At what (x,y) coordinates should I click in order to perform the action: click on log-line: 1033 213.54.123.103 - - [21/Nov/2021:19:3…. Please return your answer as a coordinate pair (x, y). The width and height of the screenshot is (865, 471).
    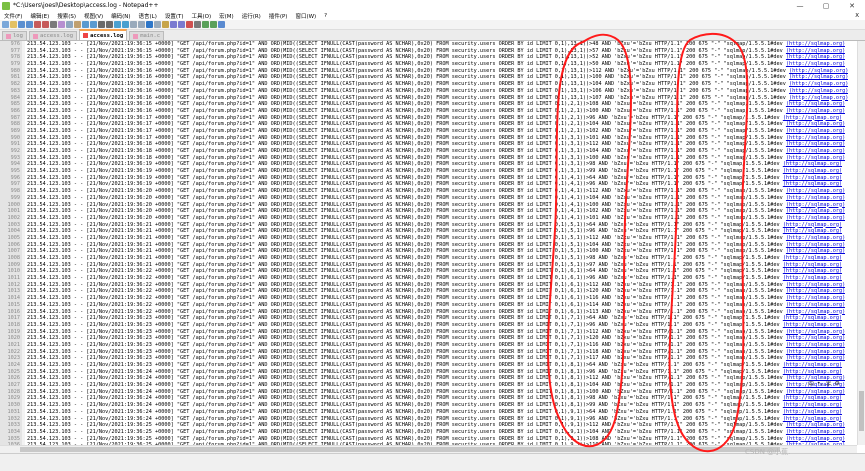
    Looking at the image, I should click on (428, 425).